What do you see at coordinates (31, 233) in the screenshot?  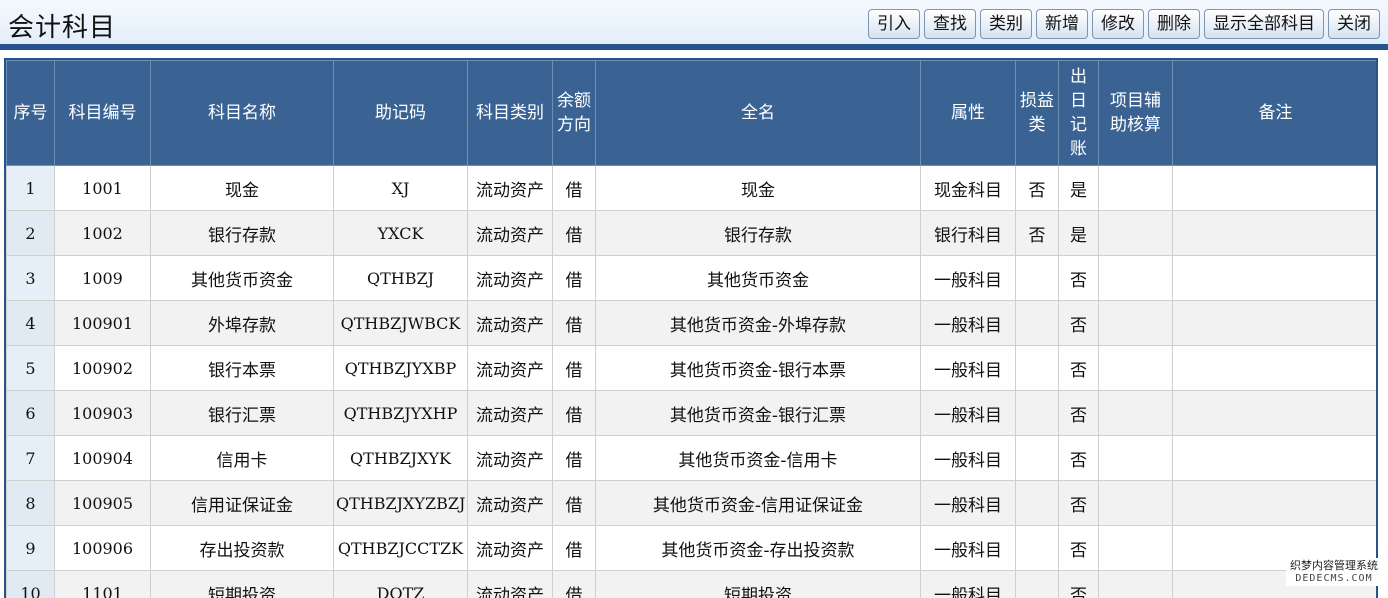 I see `cell-seq: 2` at bounding box center [31, 233].